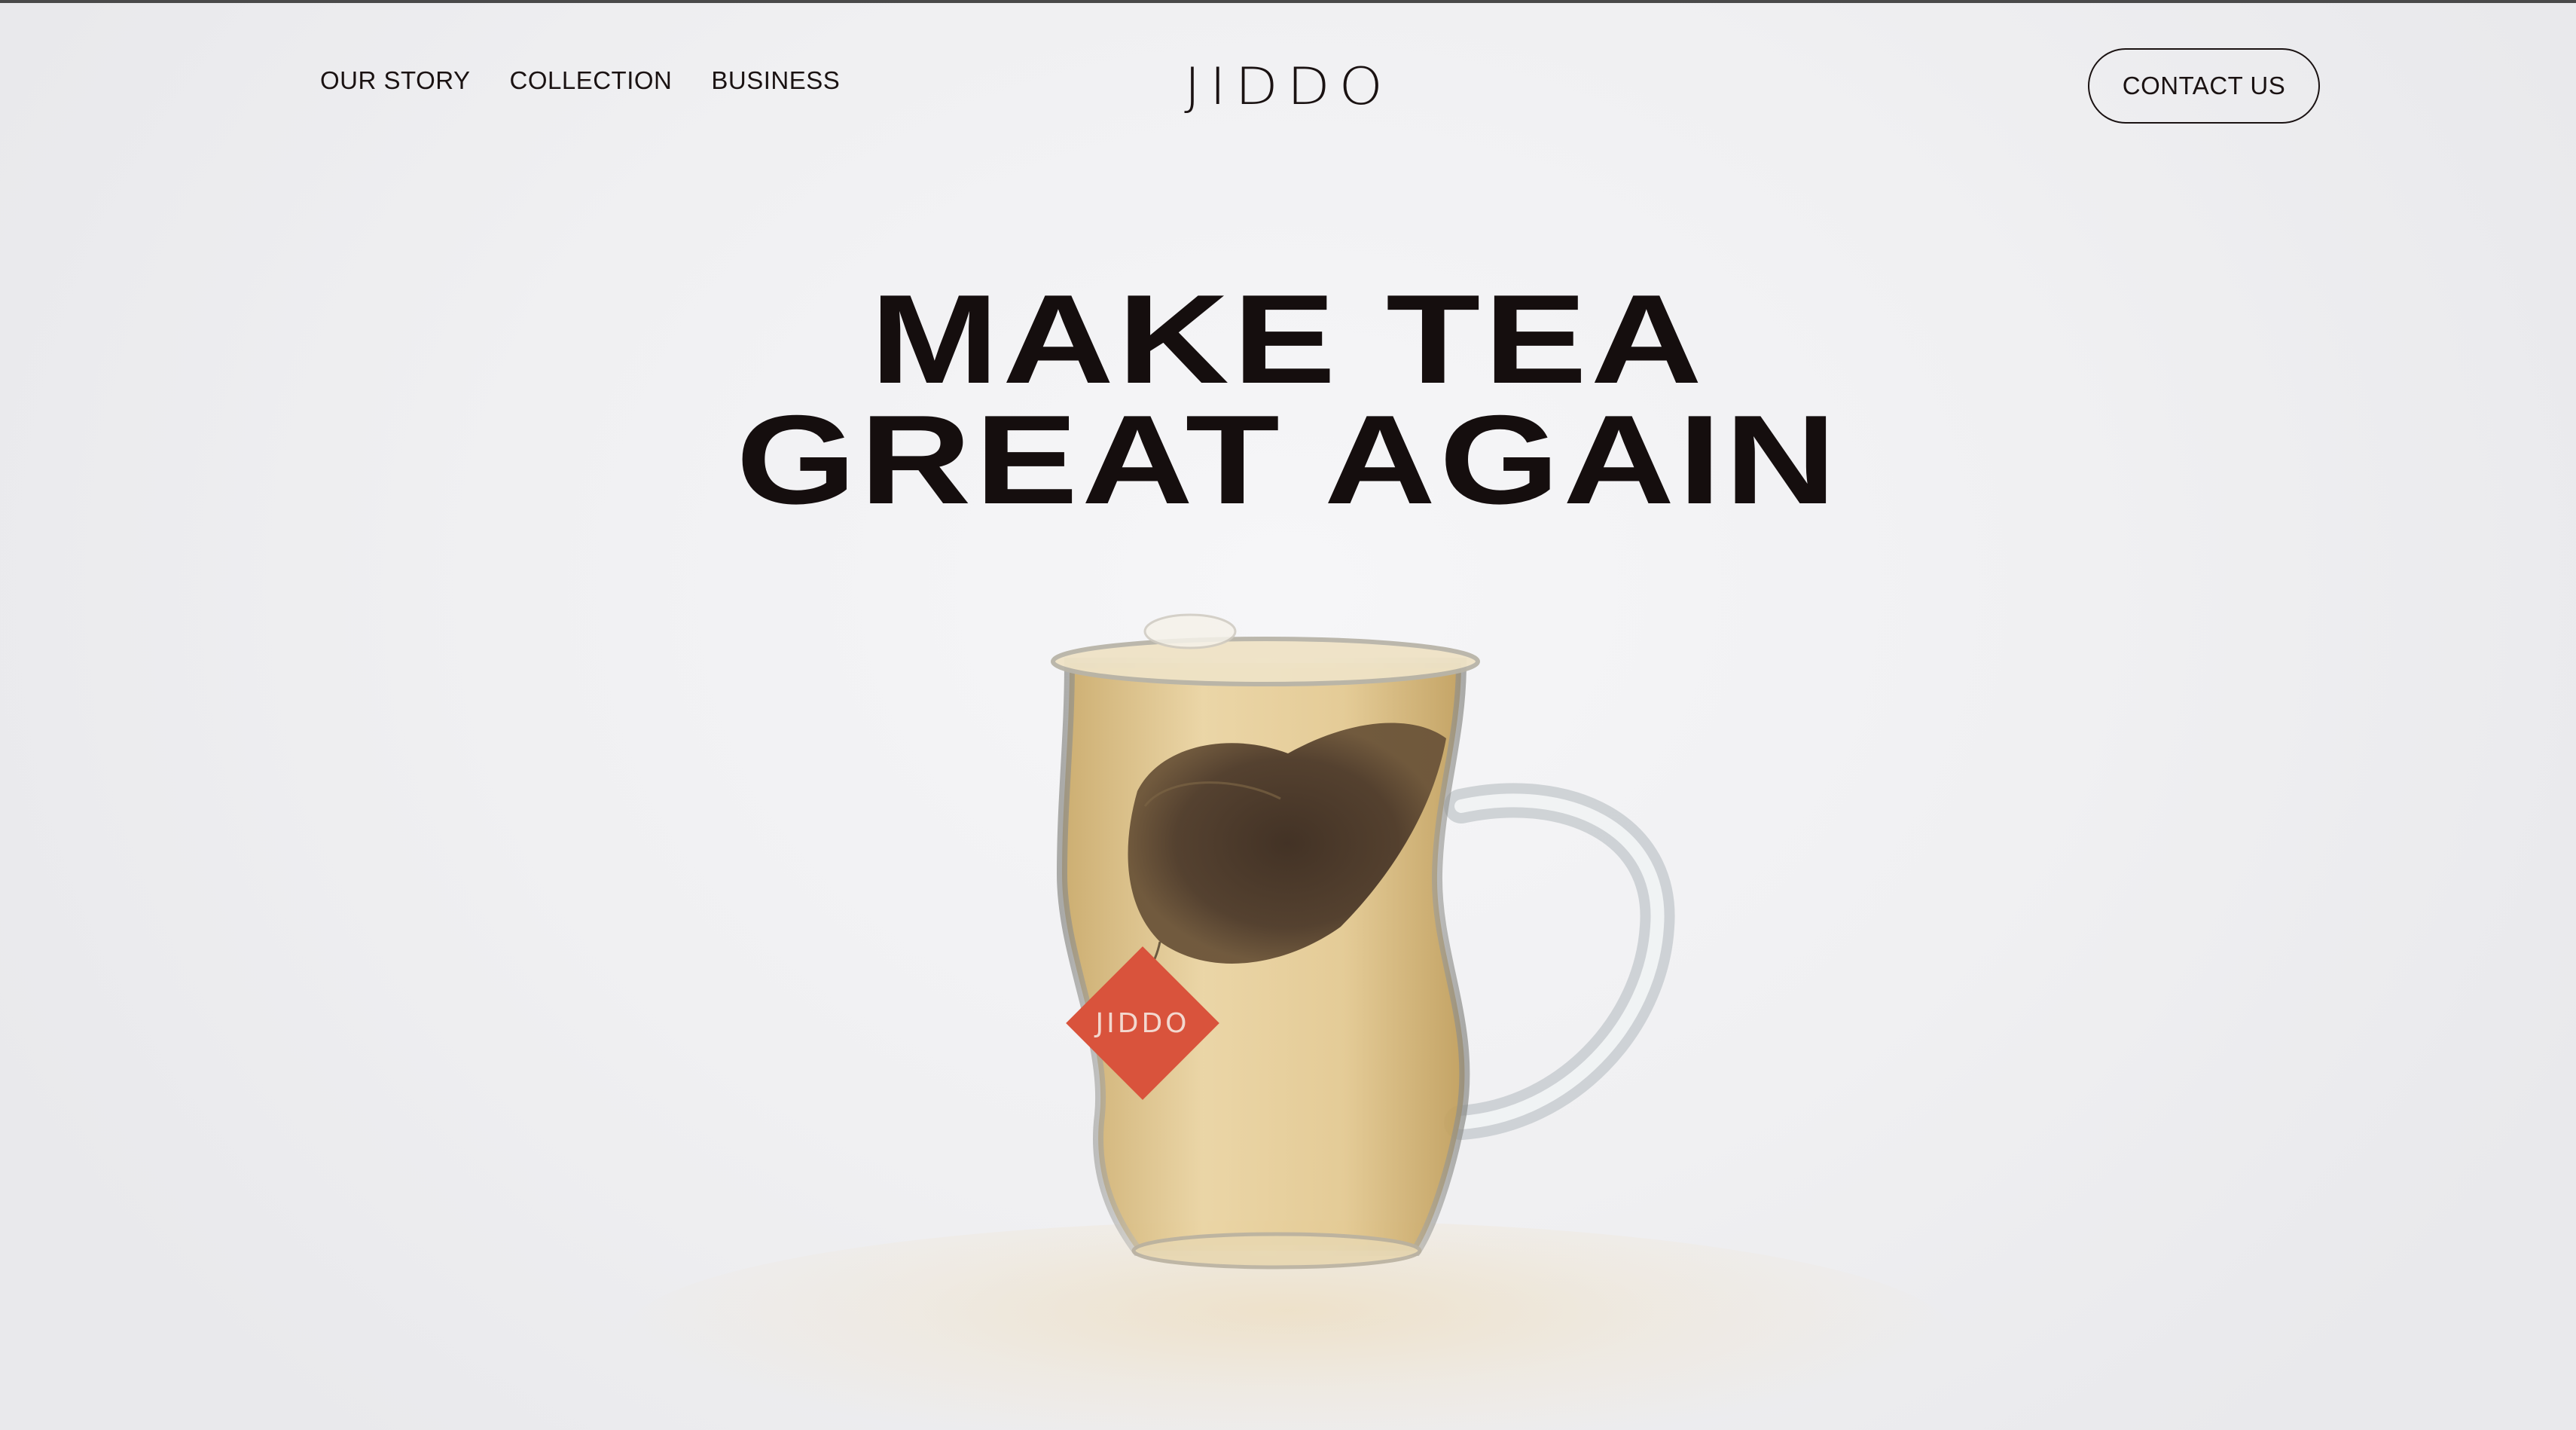 The width and height of the screenshot is (2576, 1430). Describe the element at coordinates (396, 81) in the screenshot. I see `nav-our-story: OUR STORY` at that location.